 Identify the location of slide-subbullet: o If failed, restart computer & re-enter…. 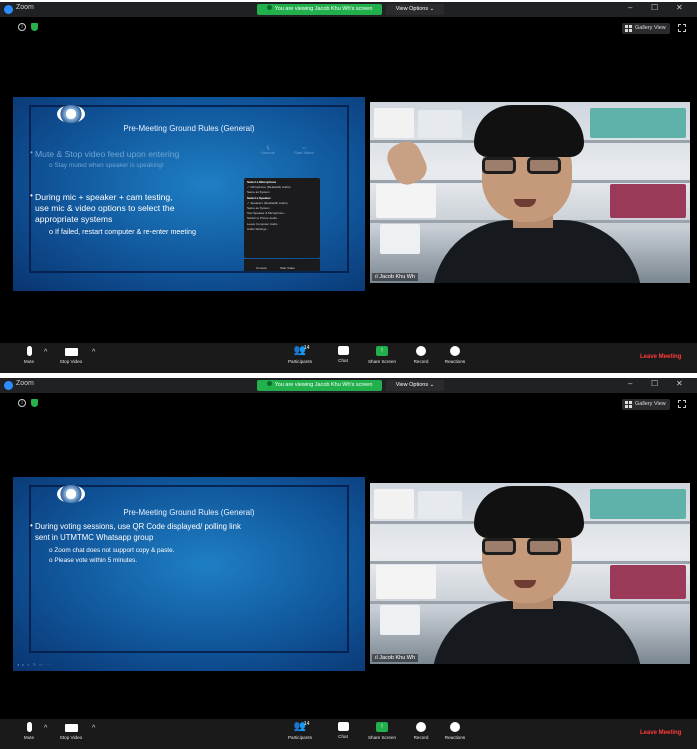
(123, 231).